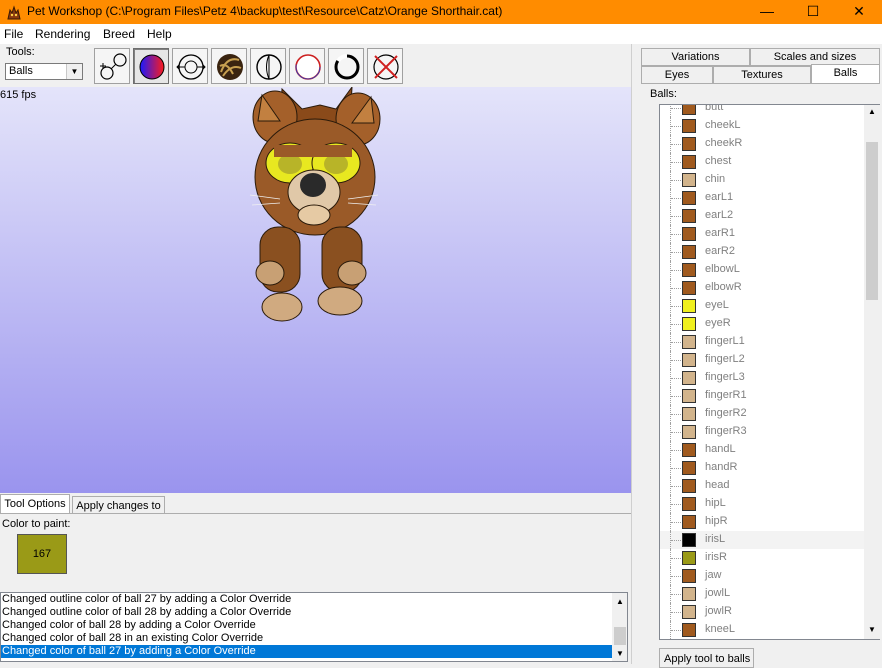 Image resolution: width=882 pixels, height=668 pixels. I want to click on ball-item-chin: chin, so click(762, 180).